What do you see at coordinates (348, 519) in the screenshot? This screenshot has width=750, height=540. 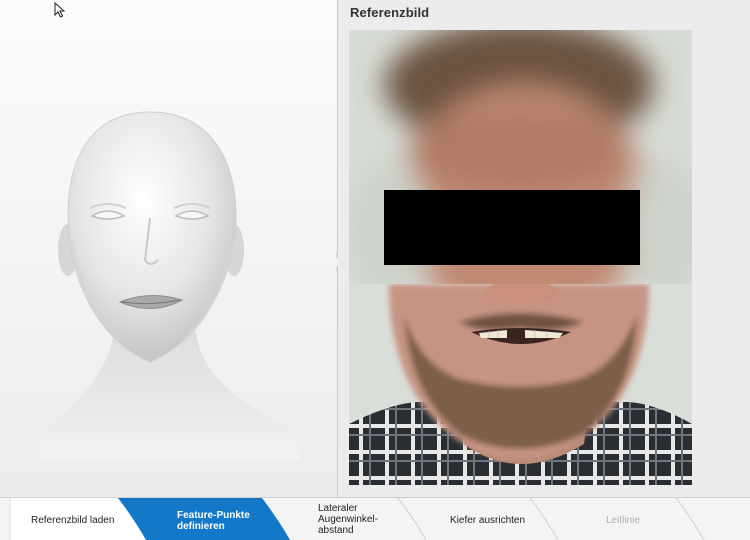 I see `step-lateral-eye-corner-distance: Lateraler Augenwinkel- abstand` at bounding box center [348, 519].